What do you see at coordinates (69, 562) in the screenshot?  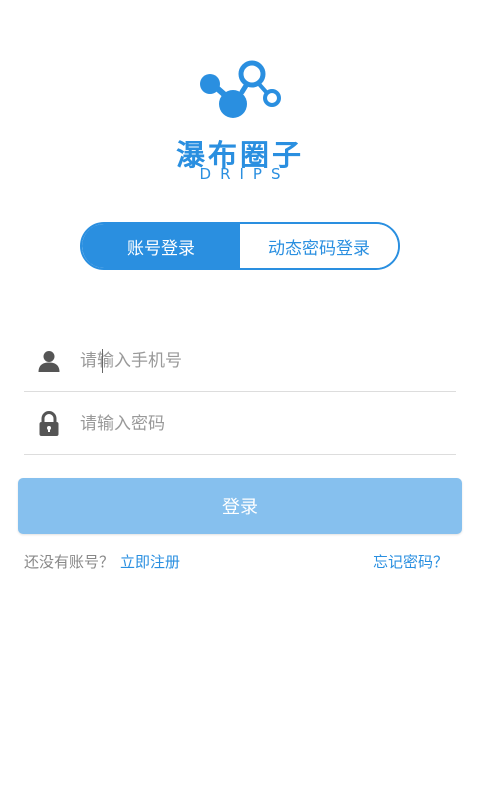 I see `no-account-text: 还没有账号？` at bounding box center [69, 562].